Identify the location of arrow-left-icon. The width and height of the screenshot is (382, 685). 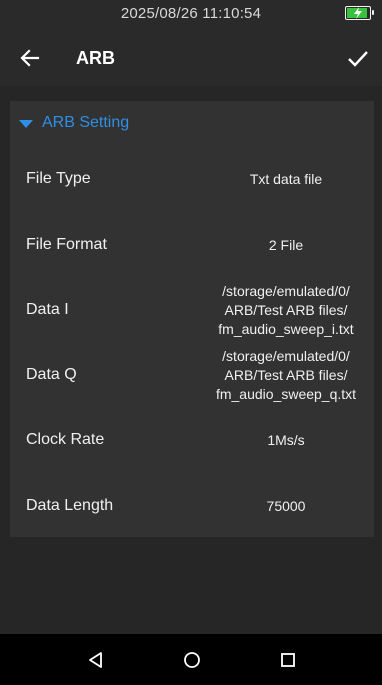
(30, 58).